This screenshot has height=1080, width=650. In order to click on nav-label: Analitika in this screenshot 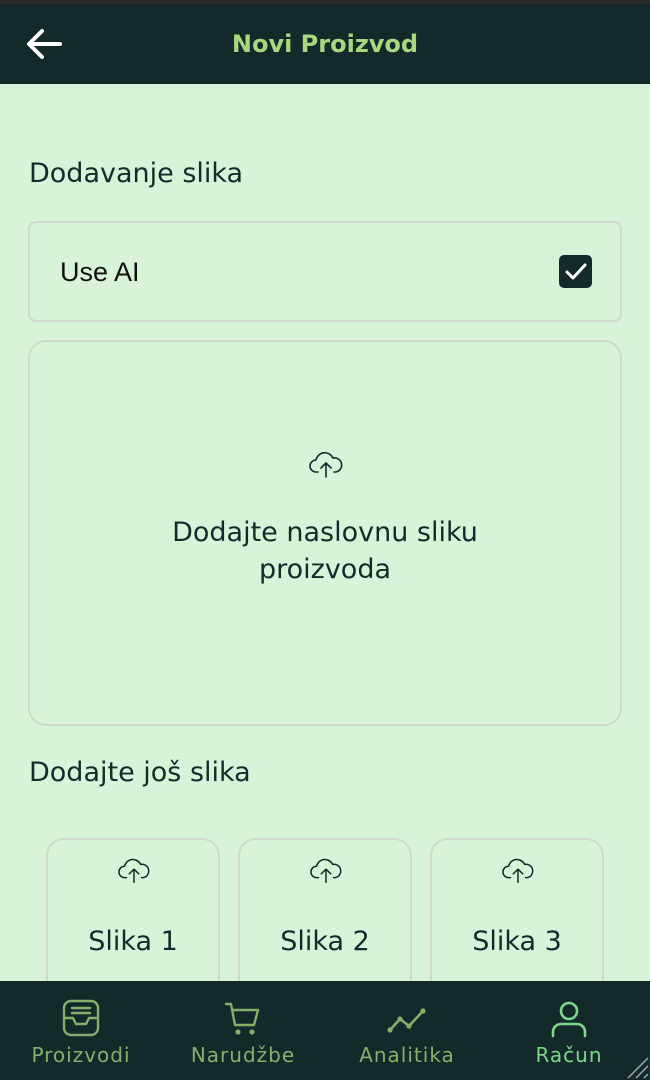, I will do `click(407, 1055)`.